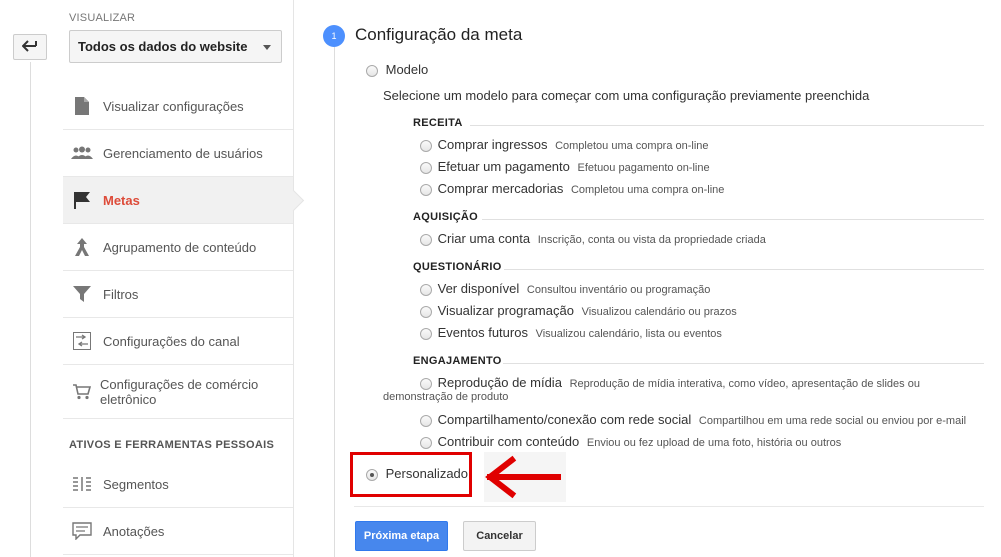 Image resolution: width=1001 pixels, height=557 pixels. I want to click on goal-option-label: Eventos futuros, so click(482, 332).